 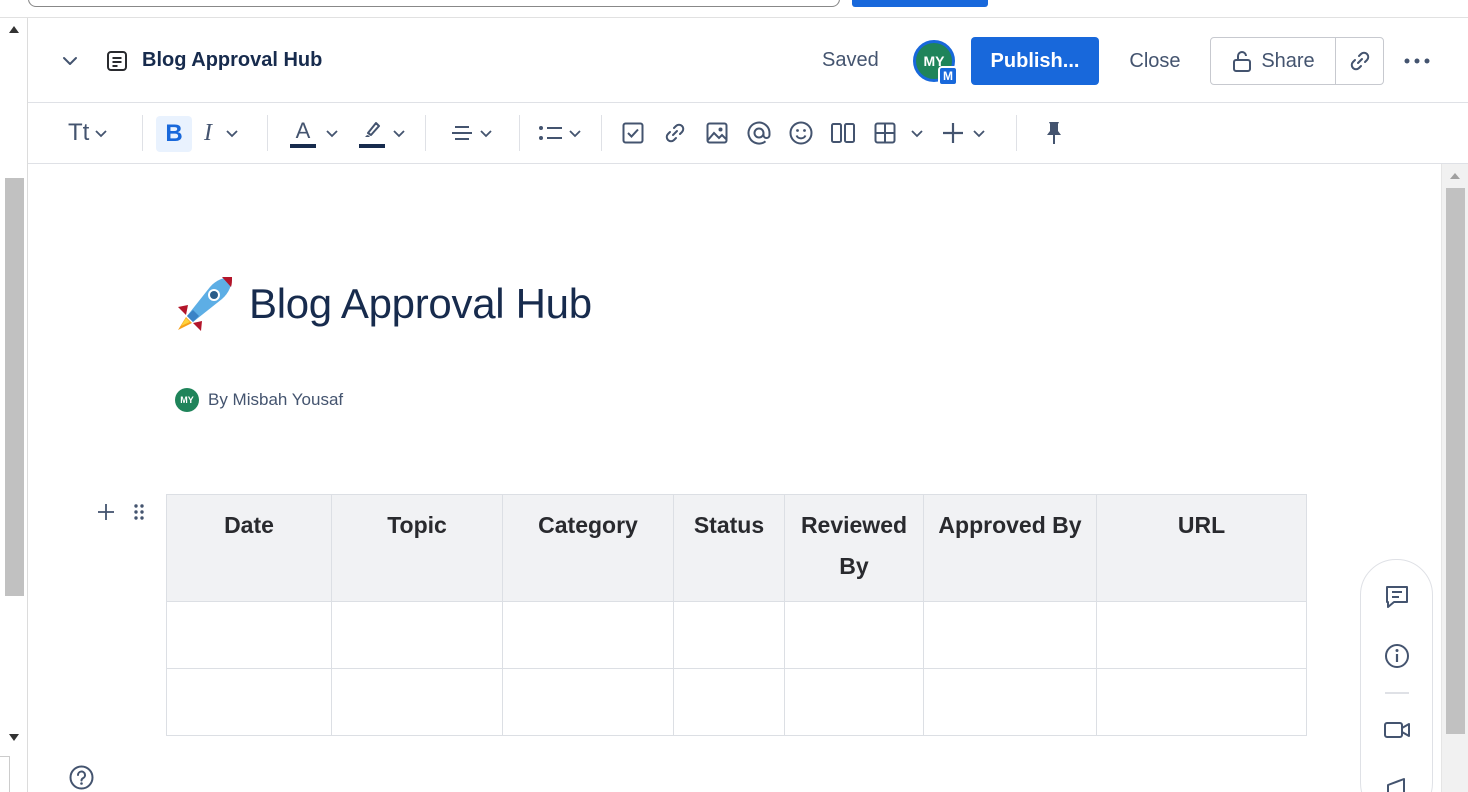 I want to click on image-icon, so click(x=717, y=133).